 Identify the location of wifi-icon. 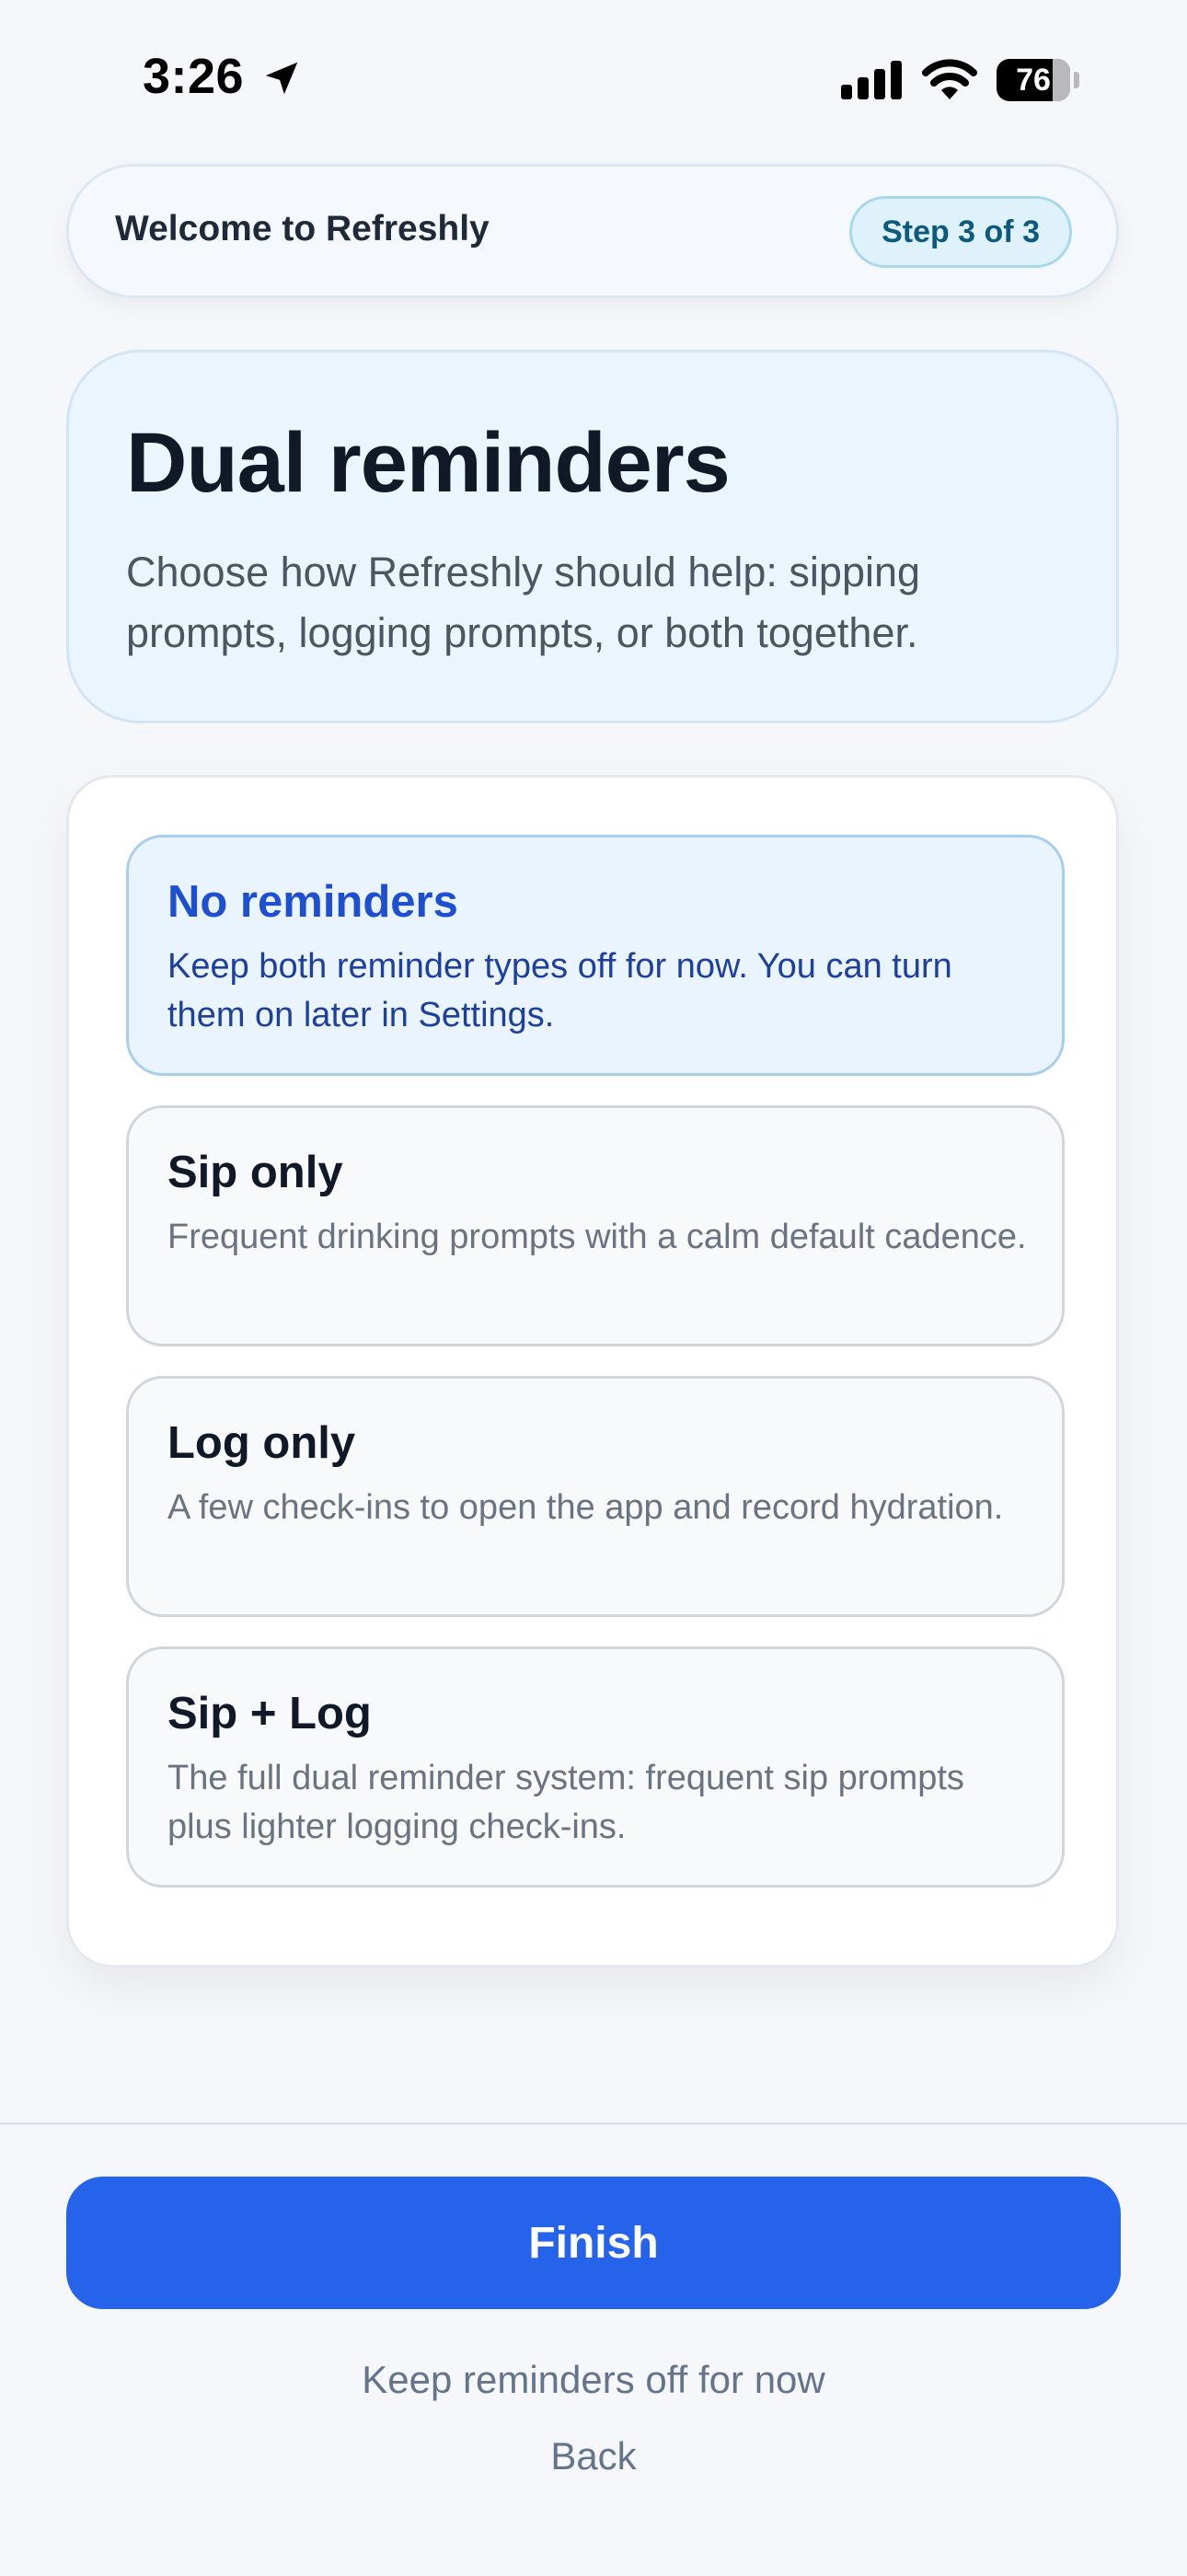
(949, 79).